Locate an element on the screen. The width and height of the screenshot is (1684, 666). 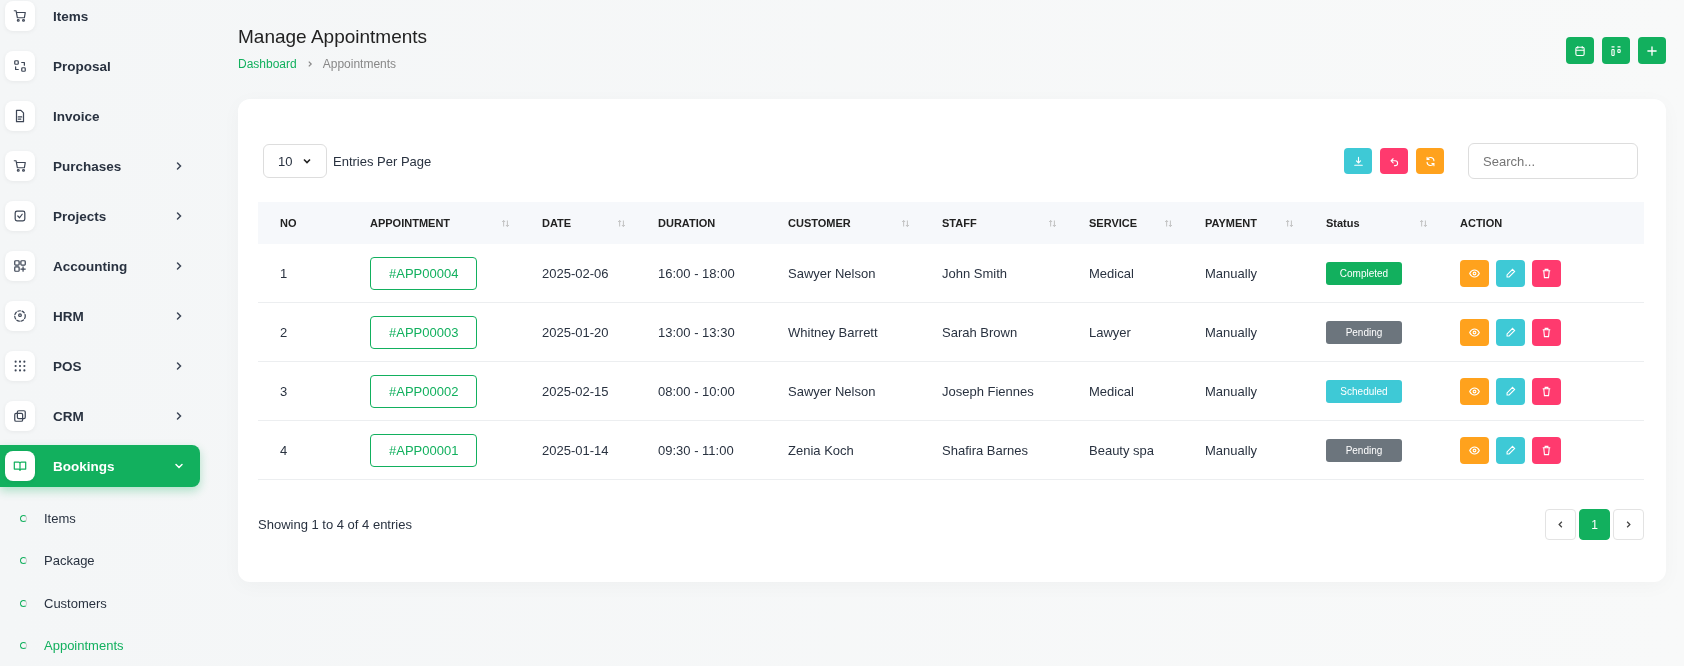
submenu-item: Items is located at coordinates (100, 518).